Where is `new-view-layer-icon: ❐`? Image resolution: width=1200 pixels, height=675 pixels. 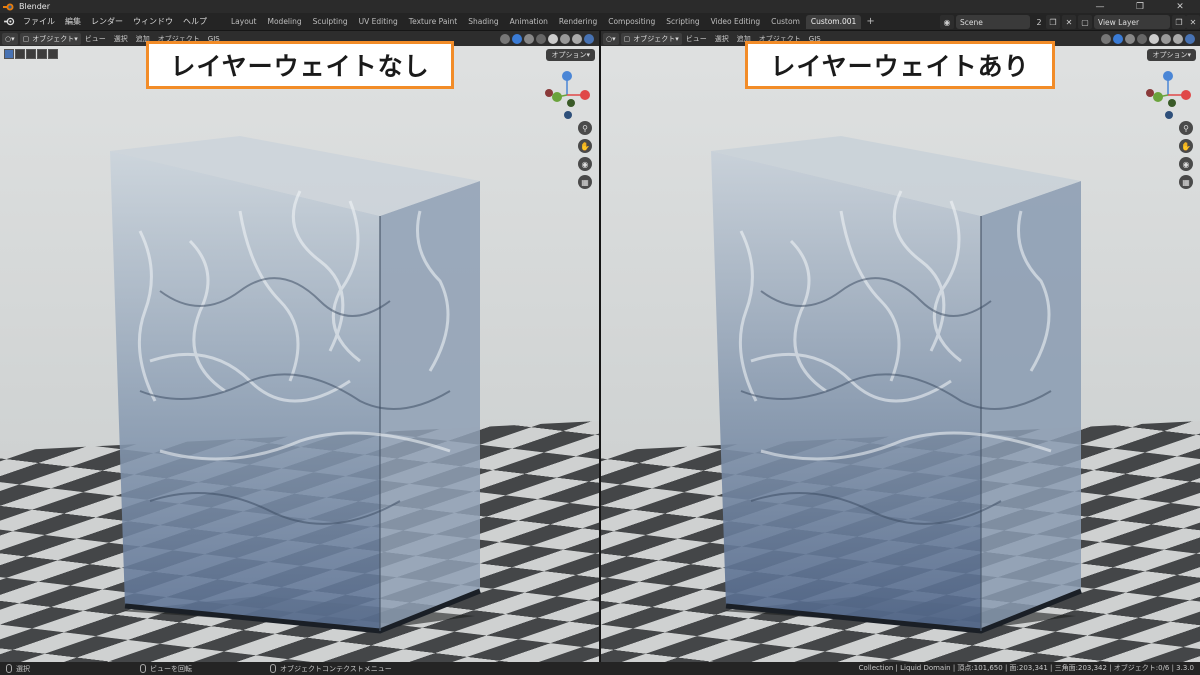 new-view-layer-icon: ❐ is located at coordinates (1179, 22).